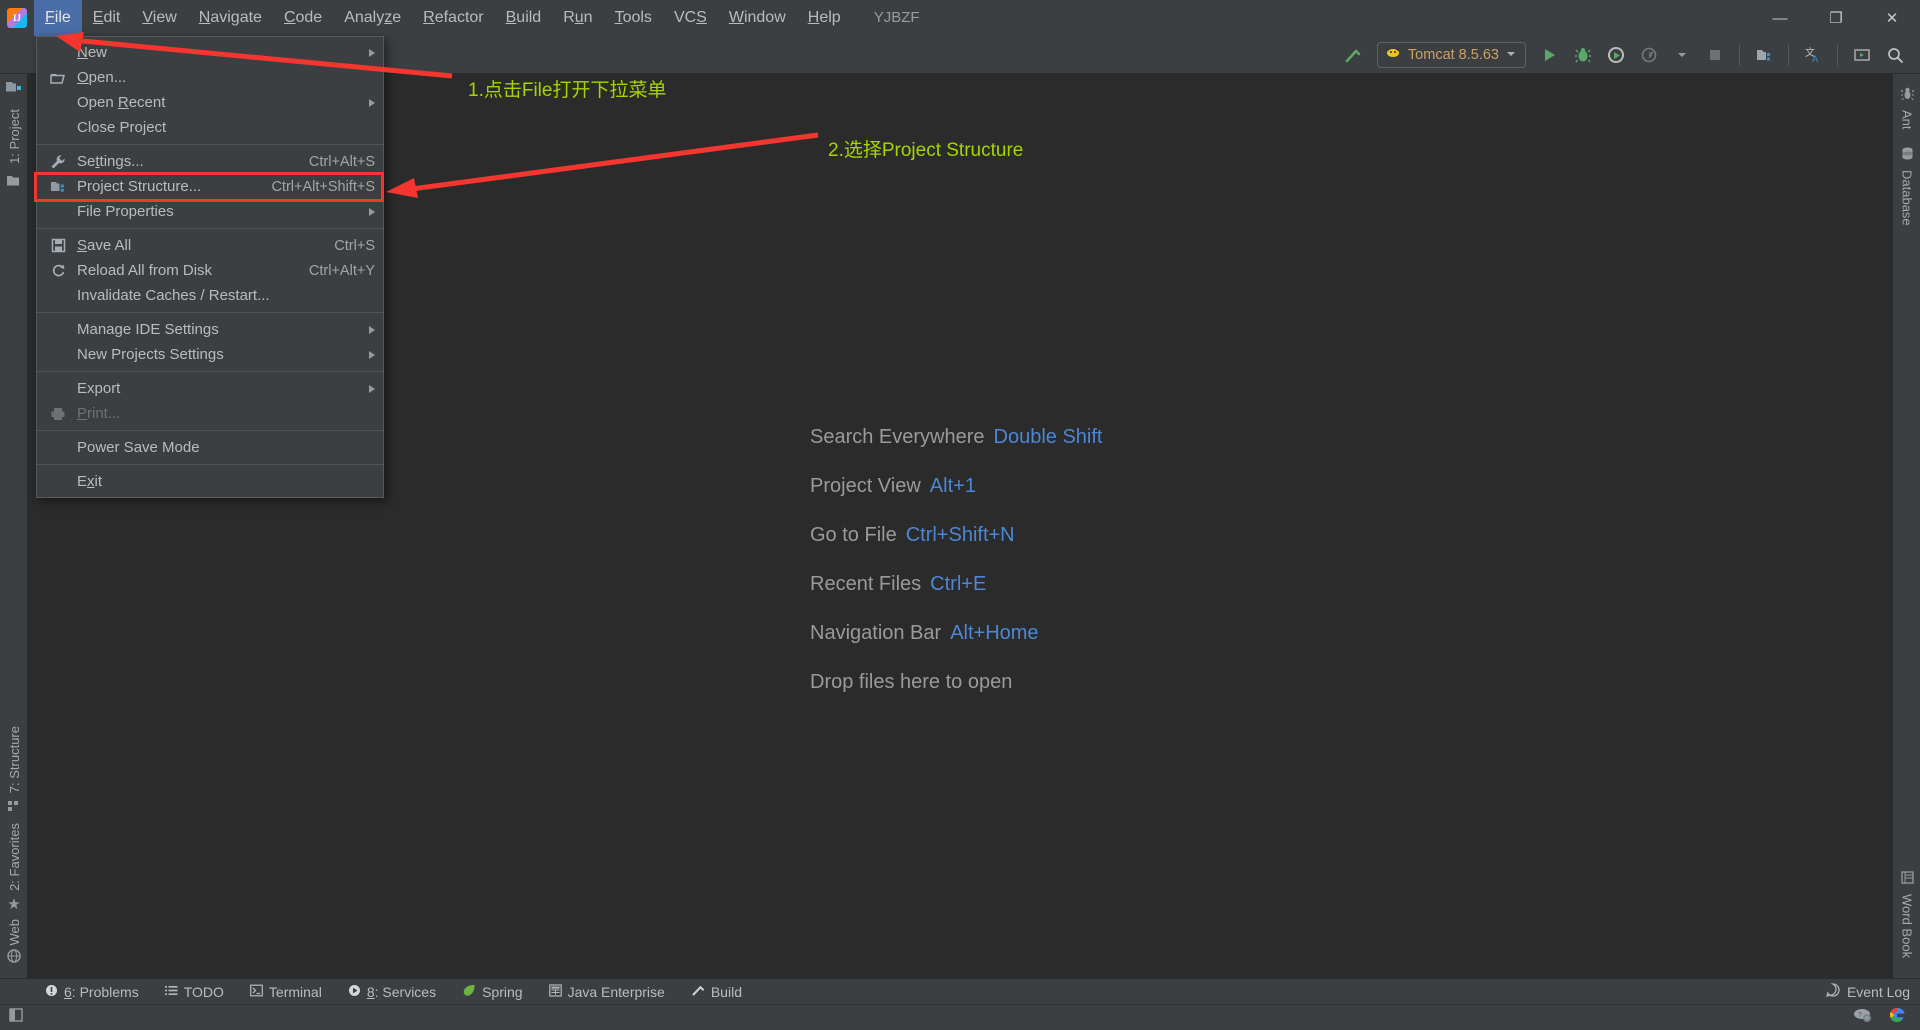 The width and height of the screenshot is (1920, 1030). What do you see at coordinates (210, 52) in the screenshot?
I see `menu-item-new: New` at bounding box center [210, 52].